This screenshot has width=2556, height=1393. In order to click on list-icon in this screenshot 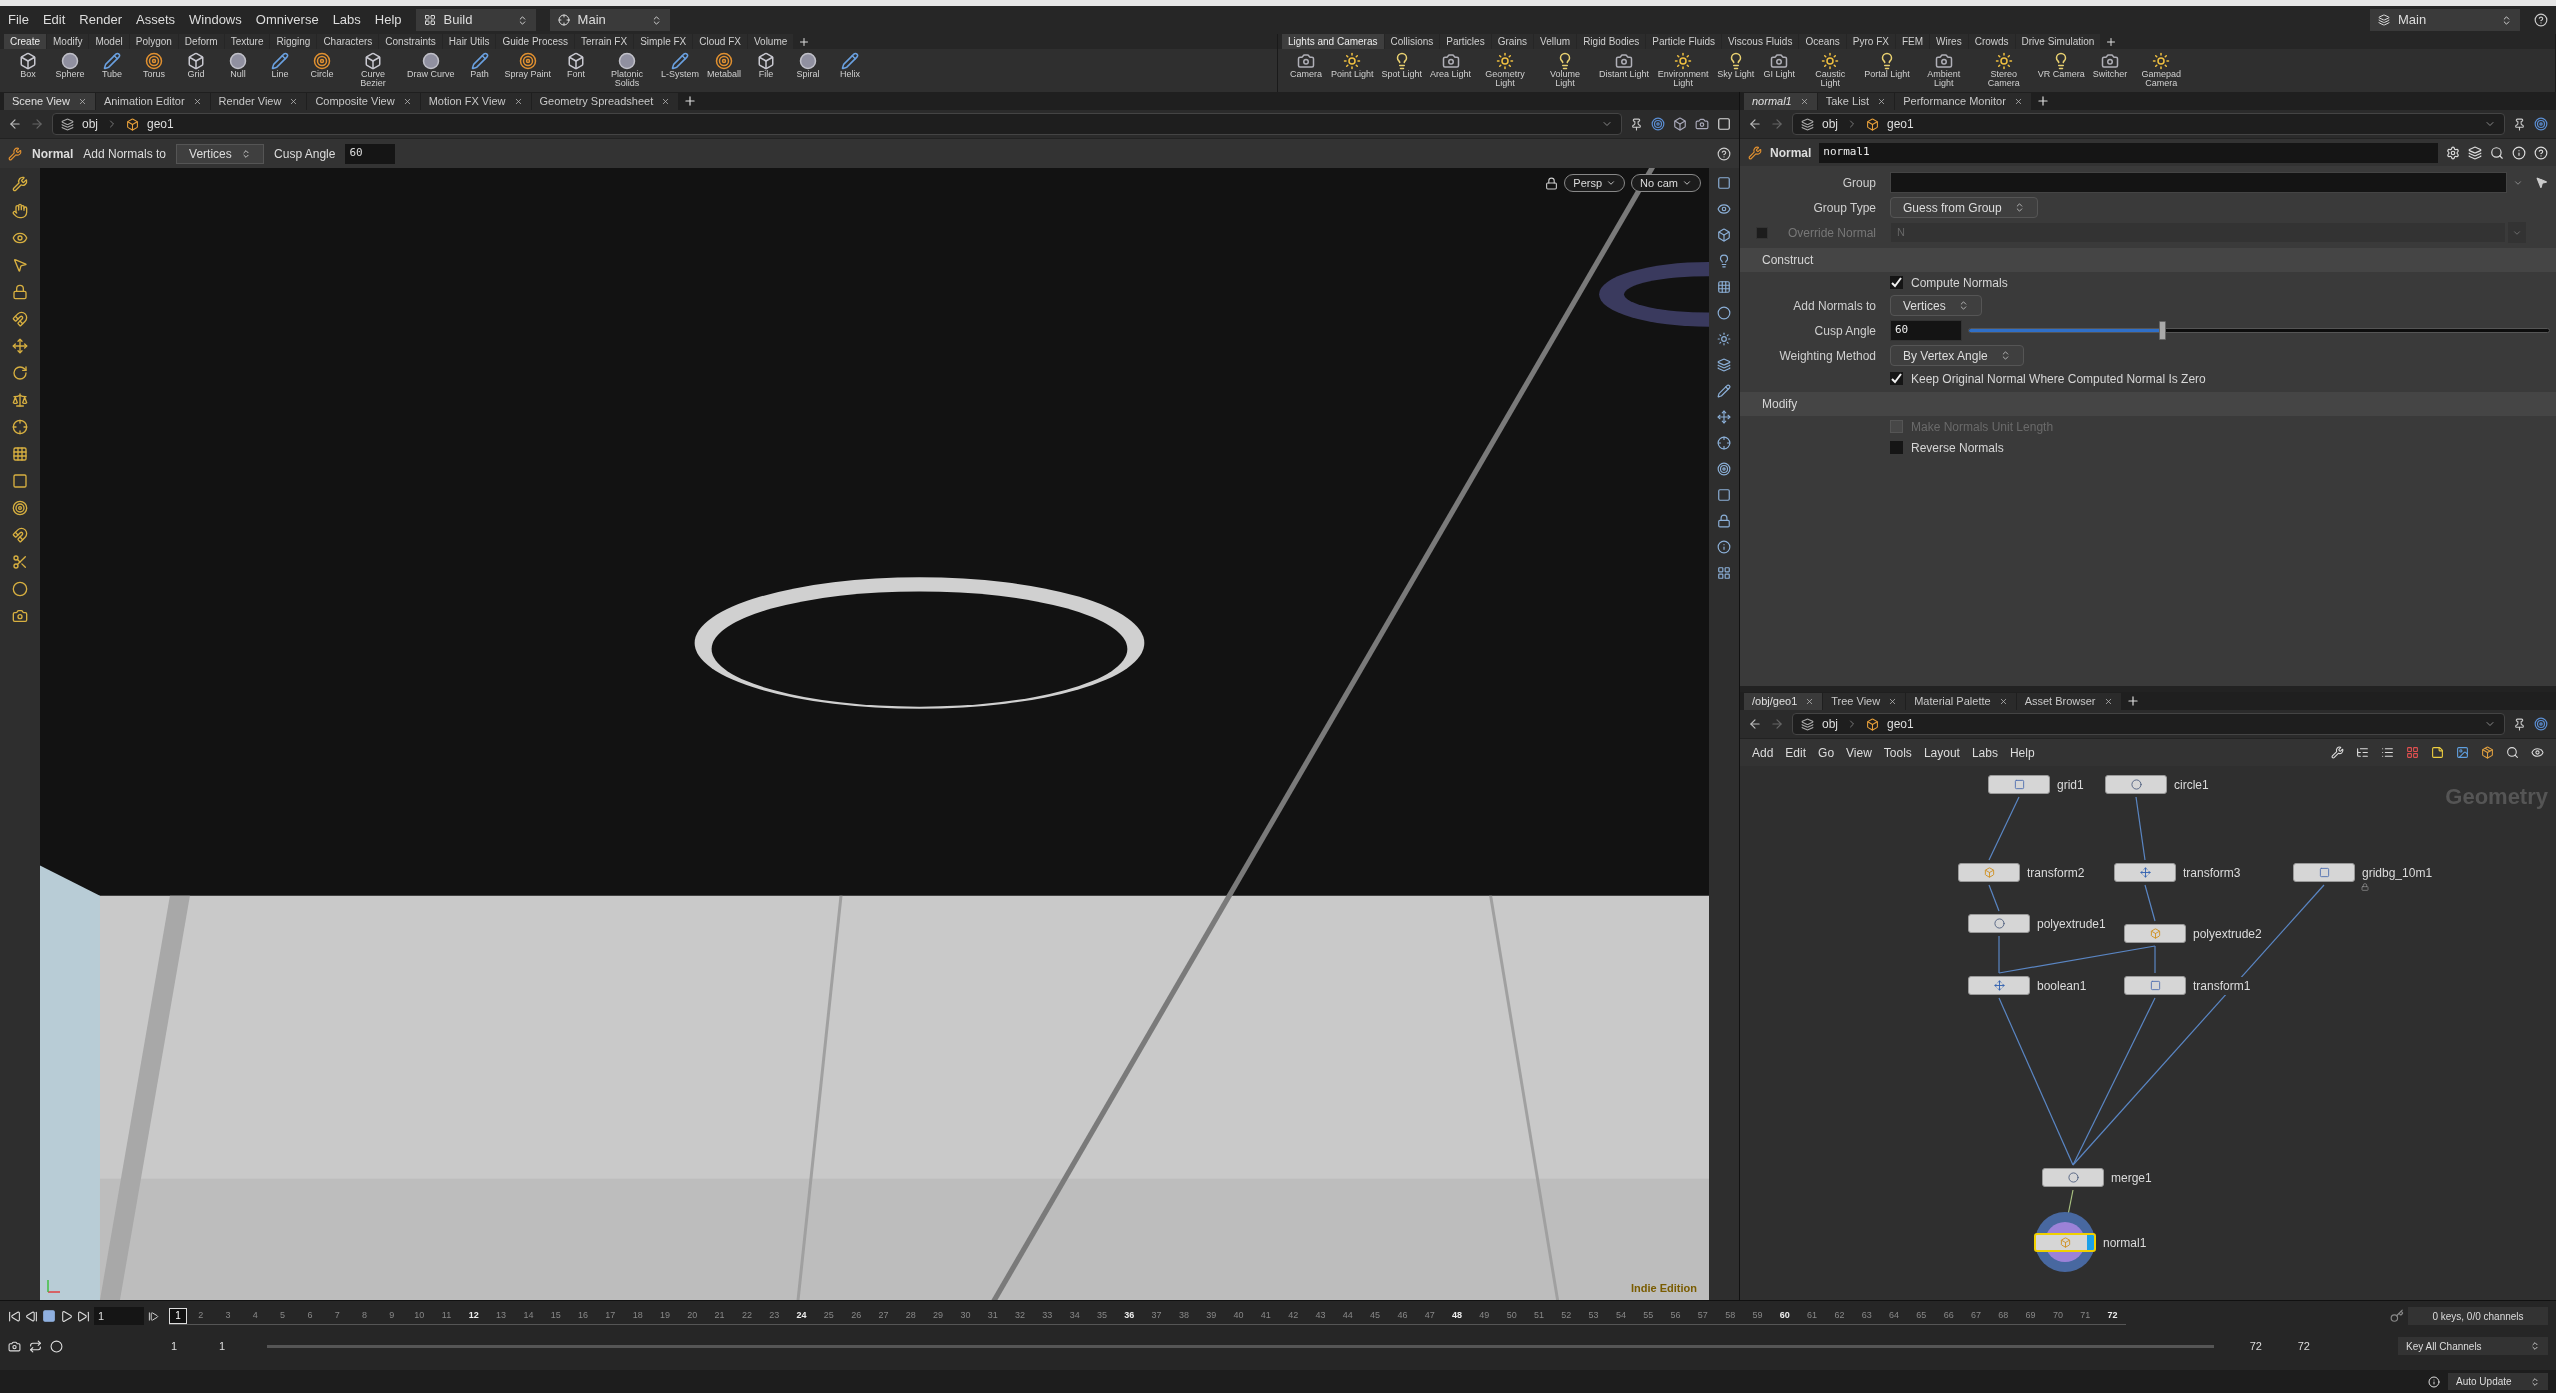, I will do `click(2387, 752)`.